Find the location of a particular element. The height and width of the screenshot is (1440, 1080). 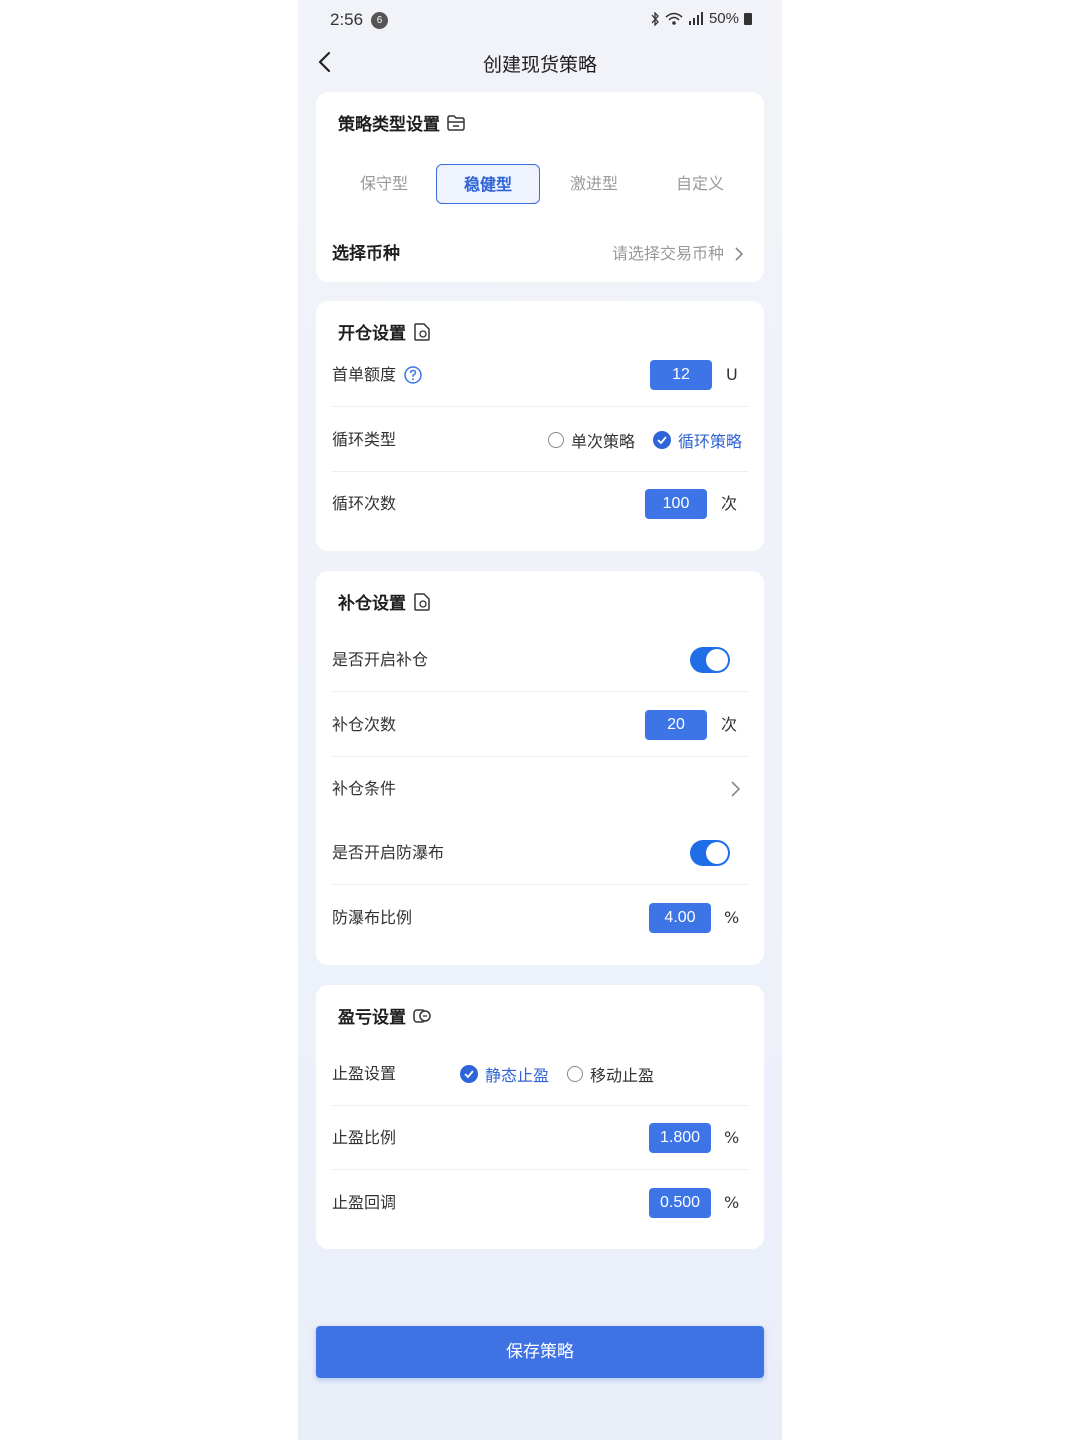

radio-static-take-profit-label: 静态止盈 is located at coordinates (517, 1075).